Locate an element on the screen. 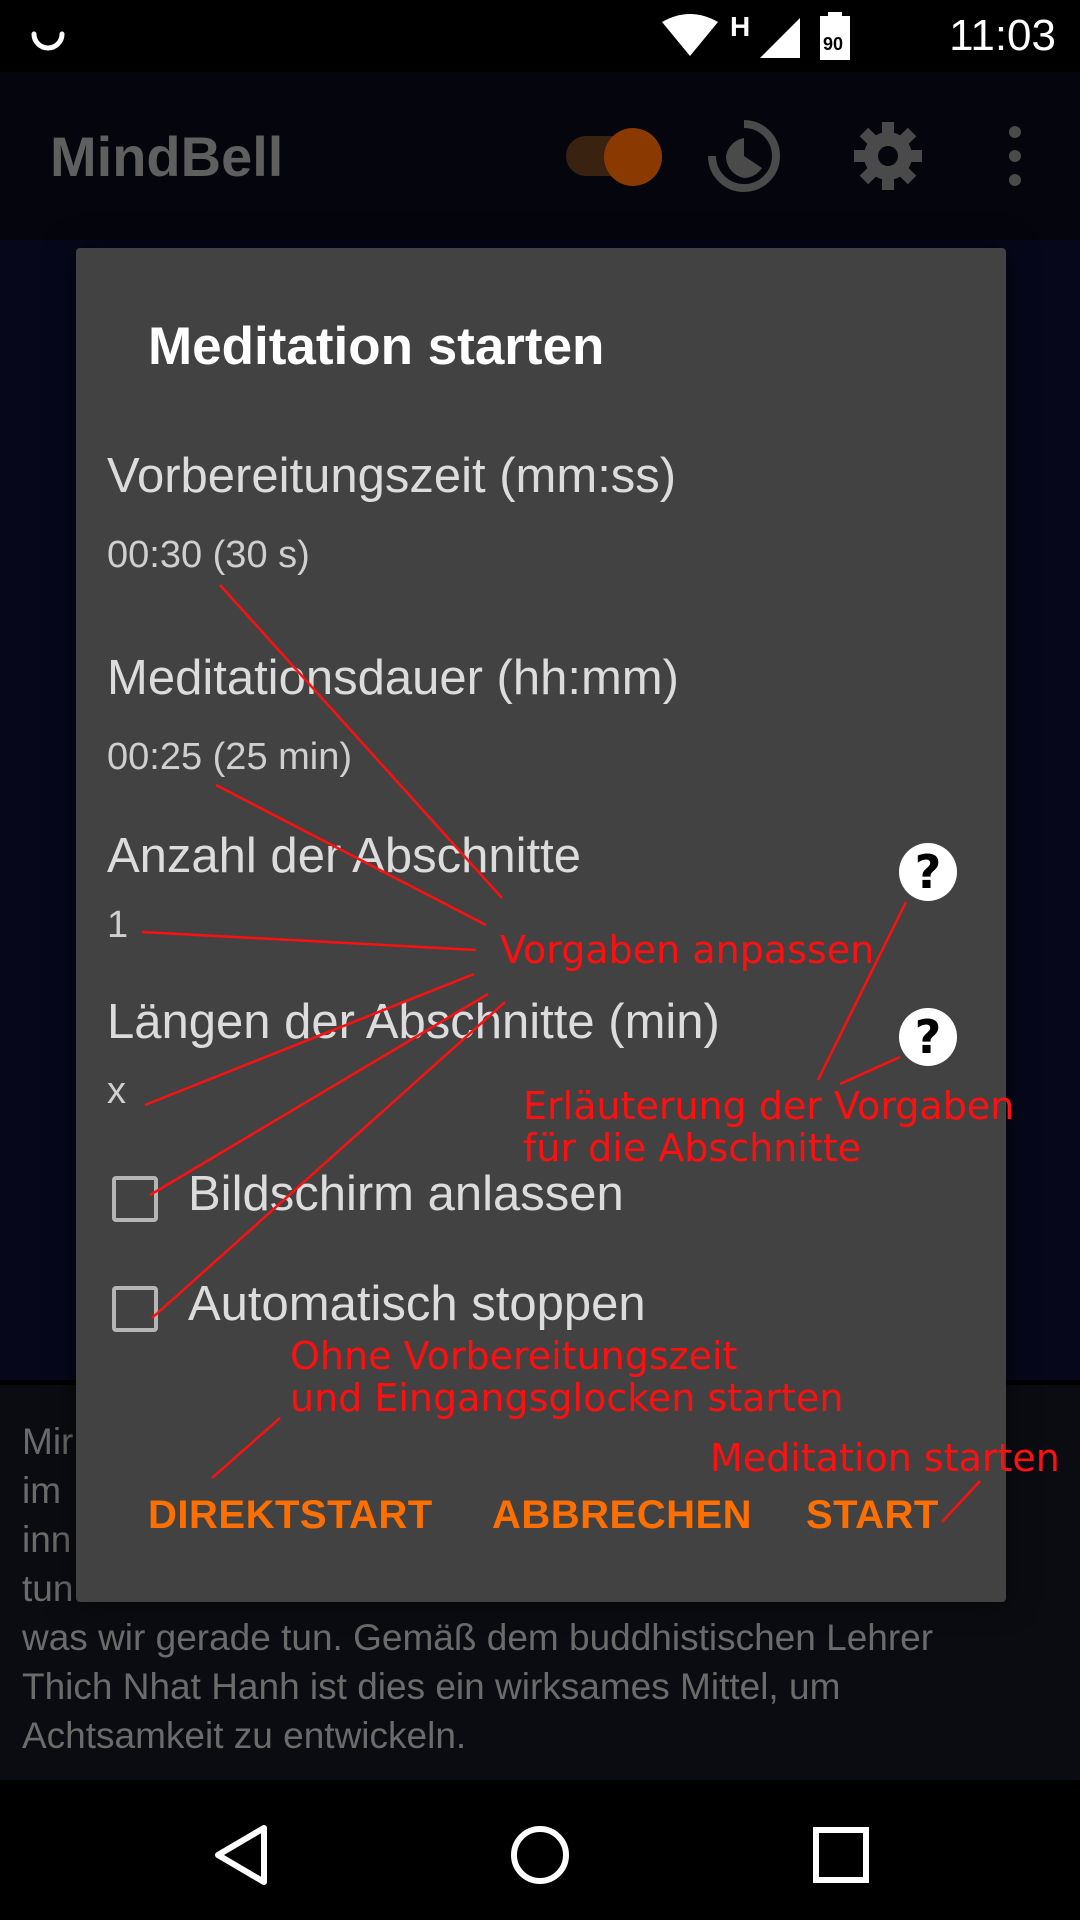 The width and height of the screenshot is (1080, 1920). keep-screen-on-label: Bildschirm anlassen is located at coordinates (406, 1194).